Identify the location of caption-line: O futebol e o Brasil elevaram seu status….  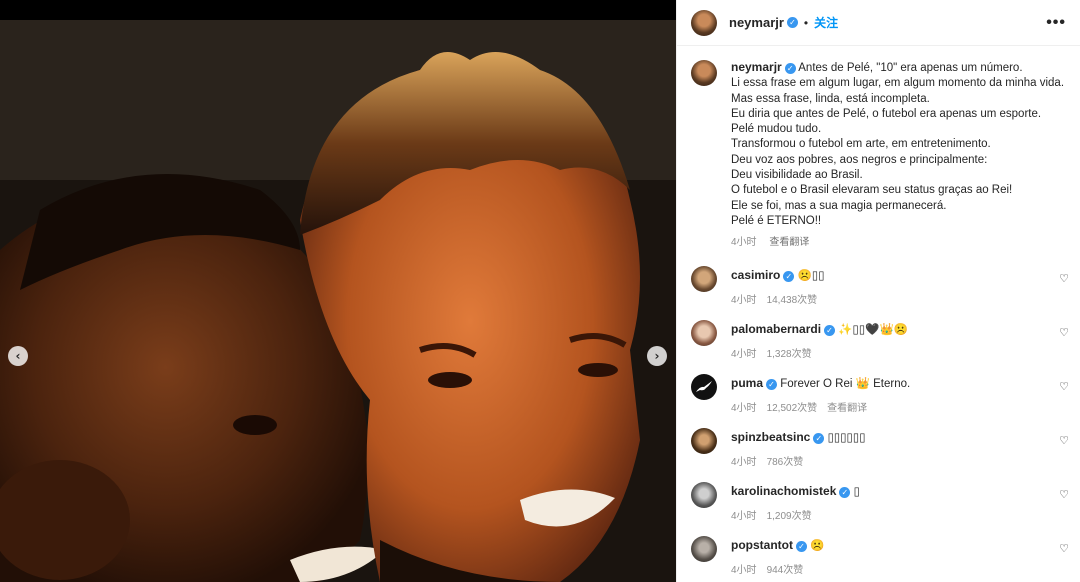
(872, 190).